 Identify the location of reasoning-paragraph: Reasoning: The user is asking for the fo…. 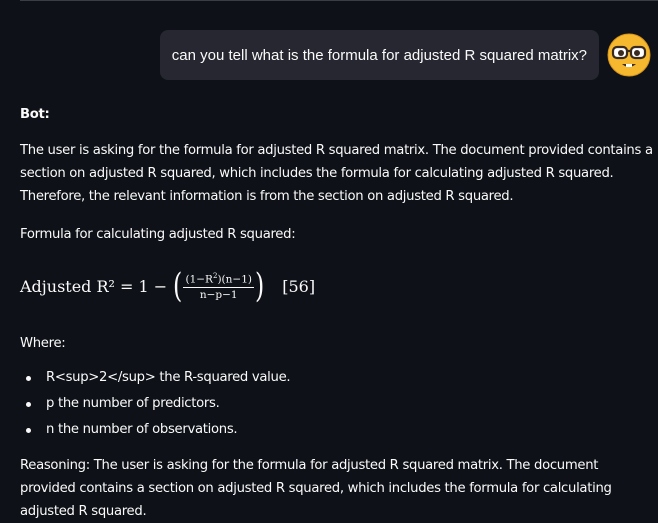
(316, 488).